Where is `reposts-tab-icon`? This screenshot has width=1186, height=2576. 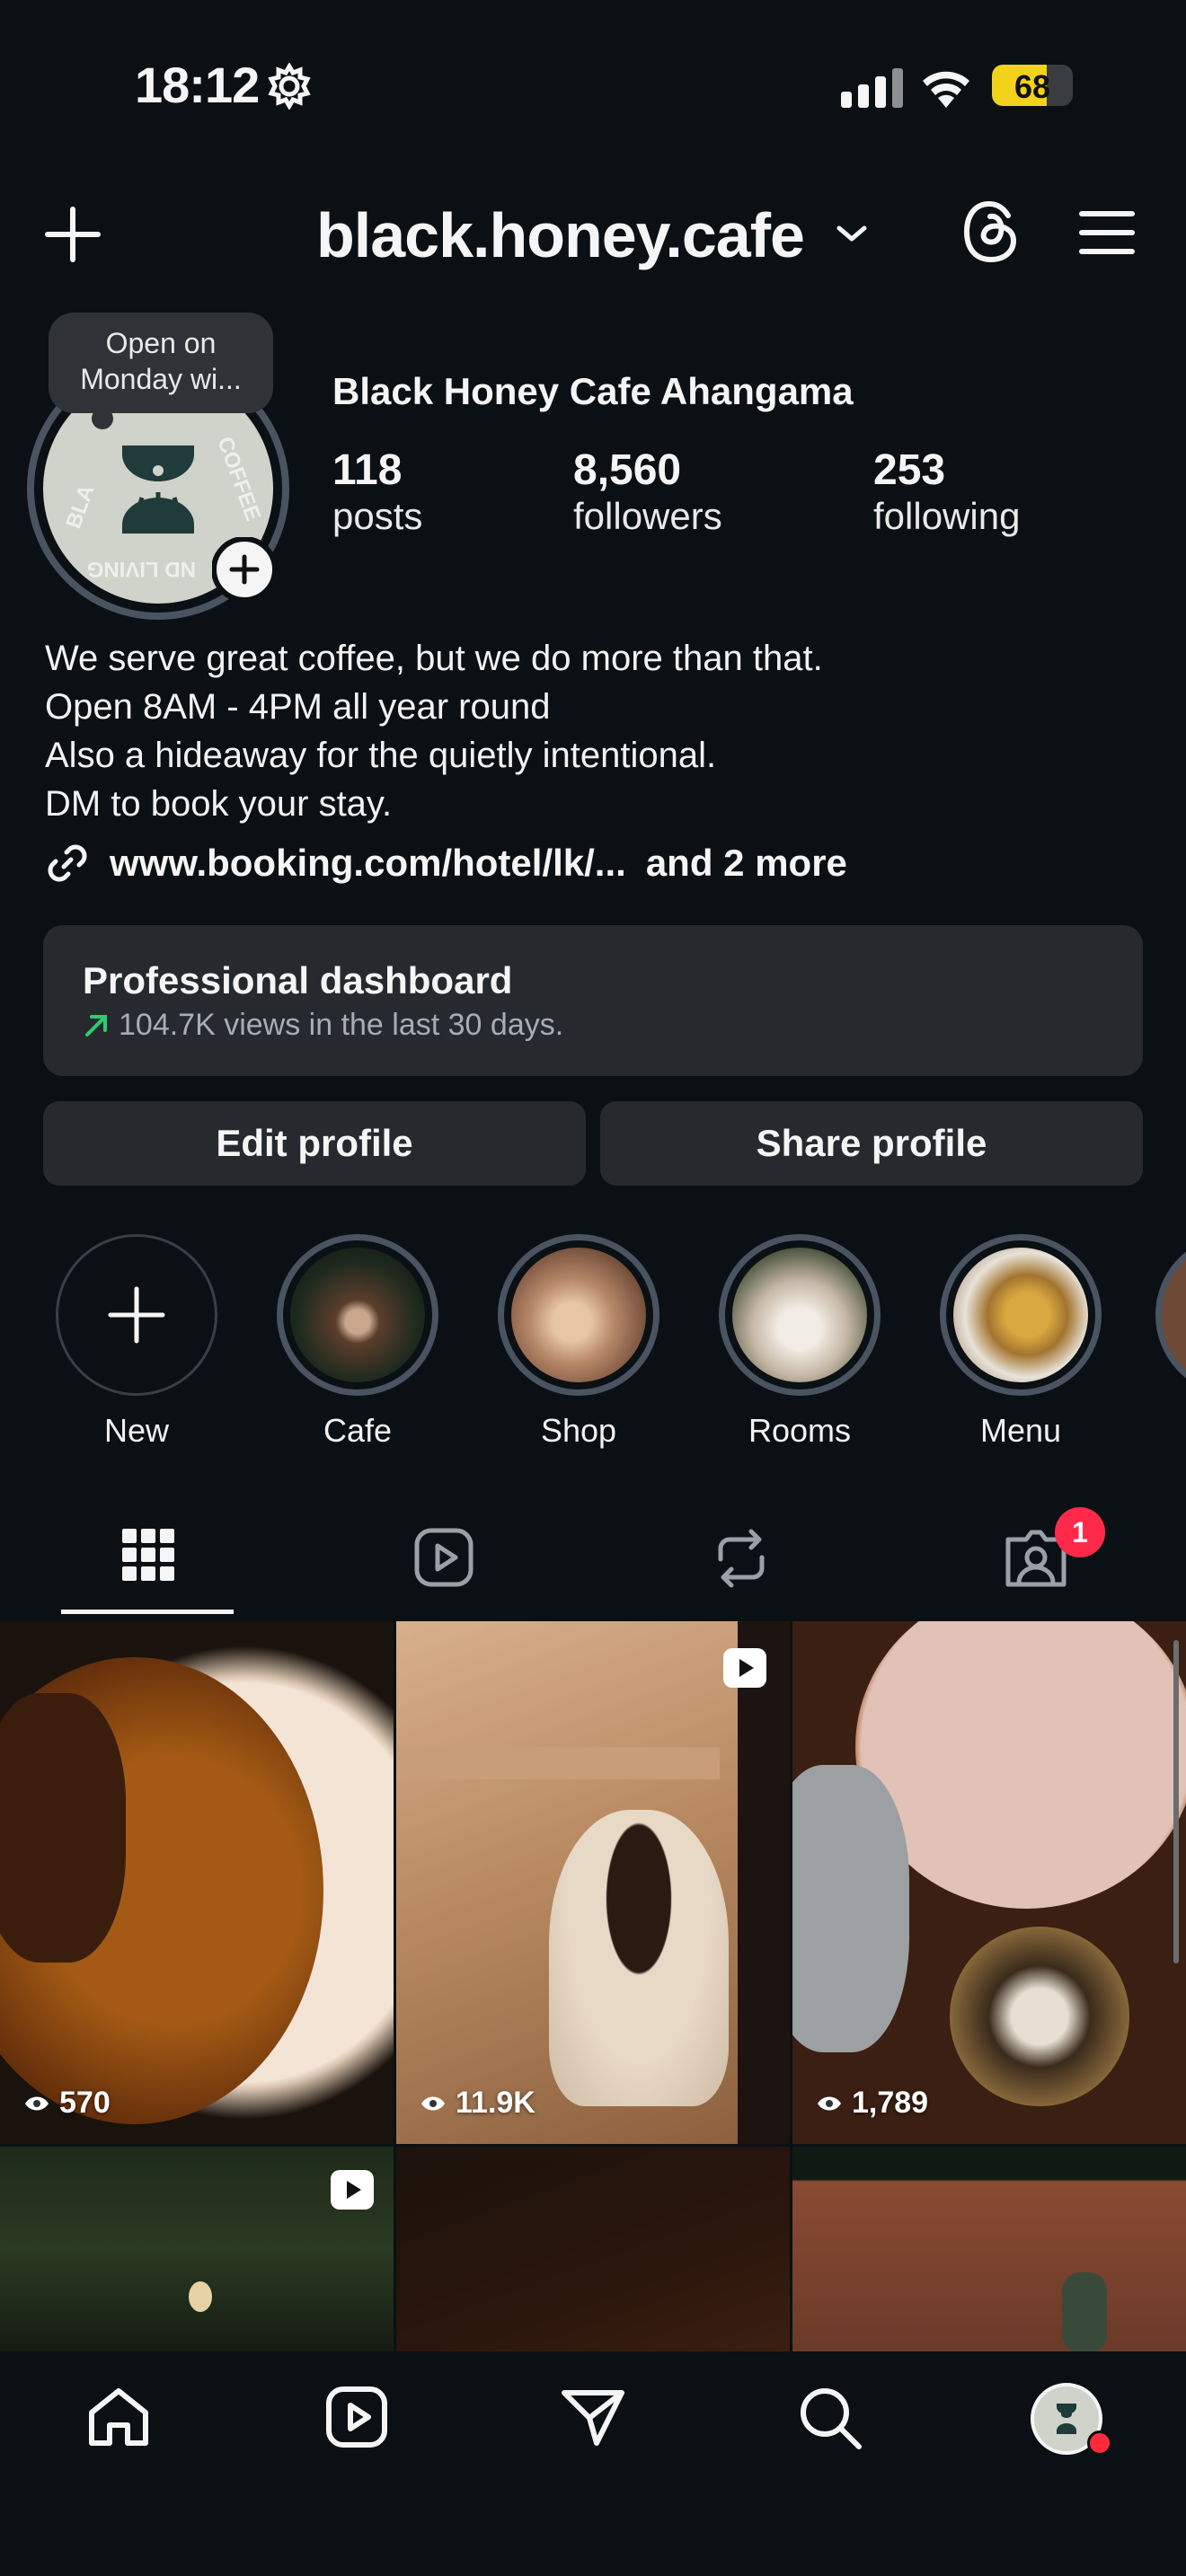 reposts-tab-icon is located at coordinates (741, 1558).